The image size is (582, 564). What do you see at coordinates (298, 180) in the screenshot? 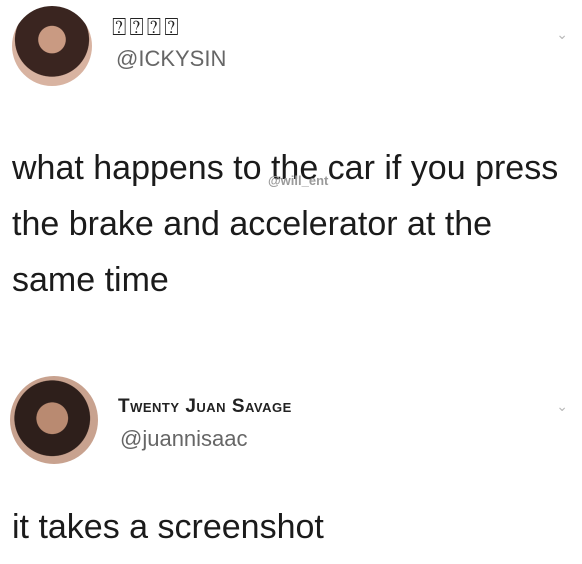
I see `watermark: @will_ent` at bounding box center [298, 180].